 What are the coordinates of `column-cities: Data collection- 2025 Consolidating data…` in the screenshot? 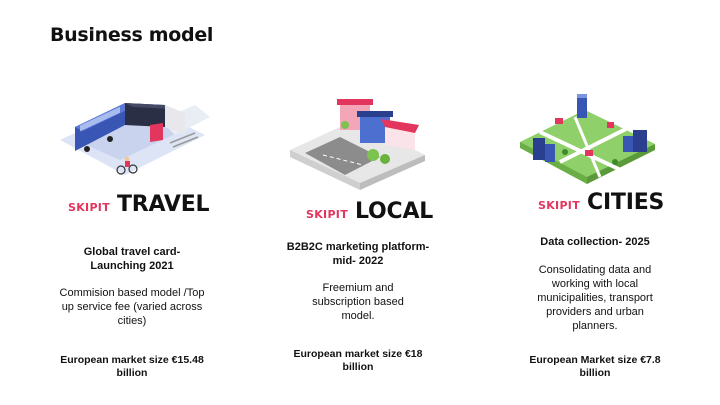 It's located at (595, 307).